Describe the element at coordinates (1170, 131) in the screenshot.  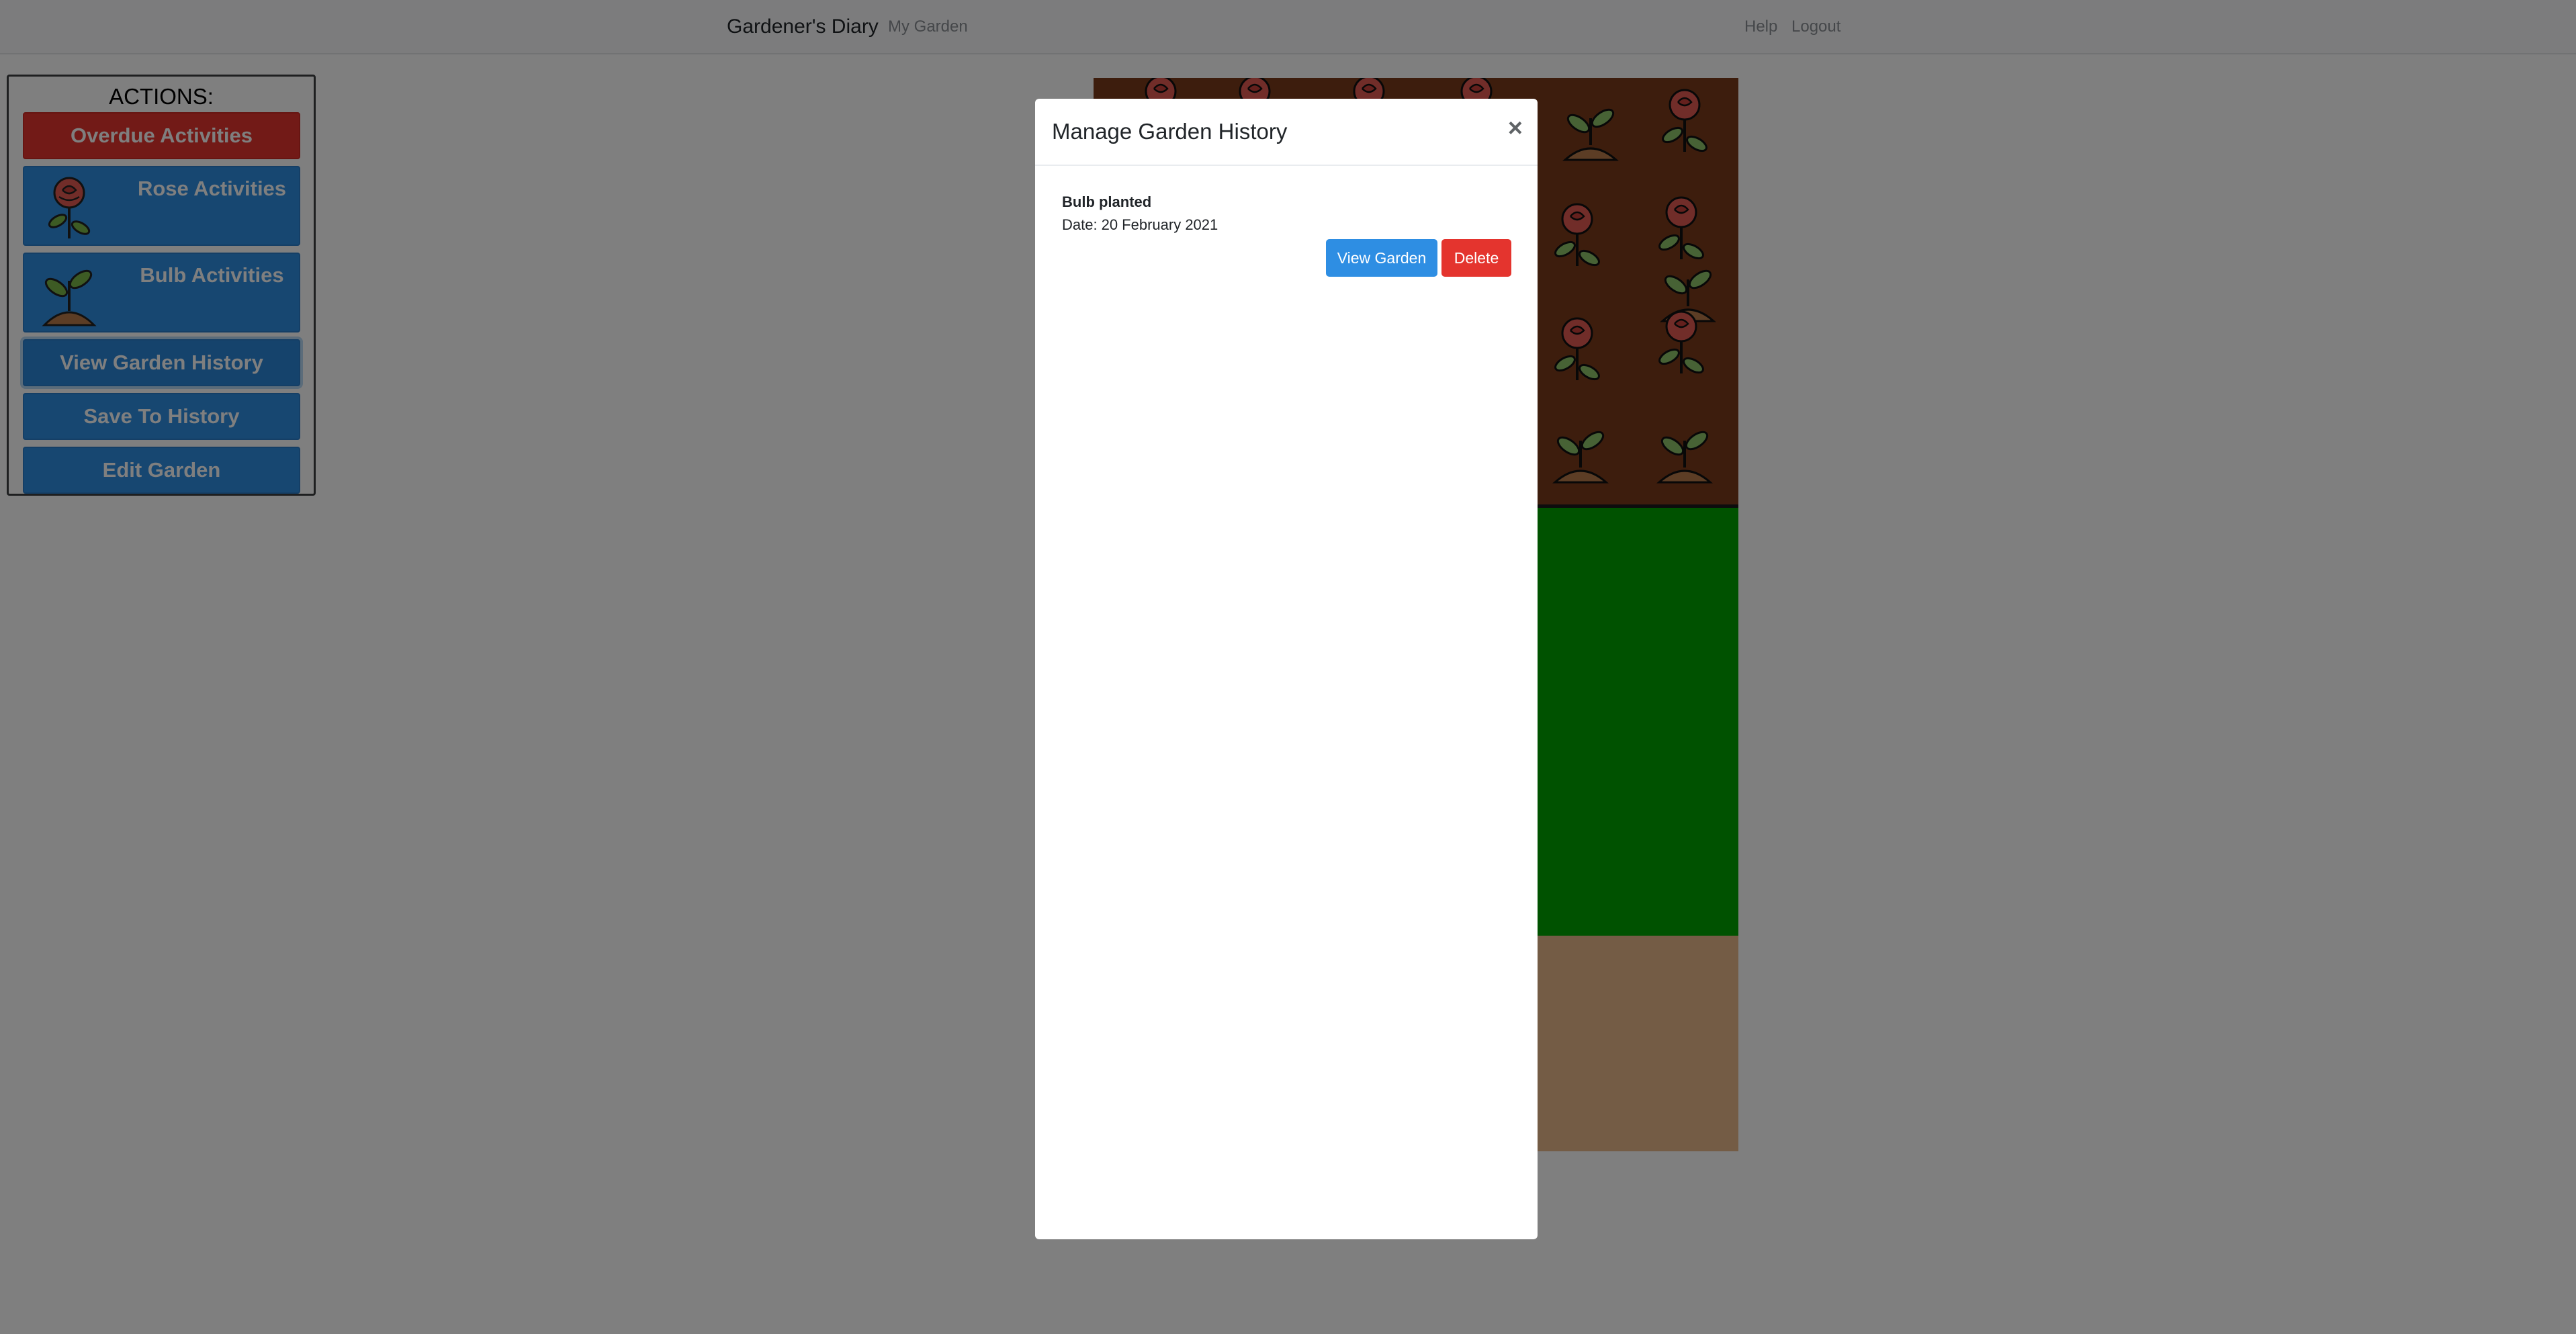
I see `modal-title: Manage Garden History` at that location.